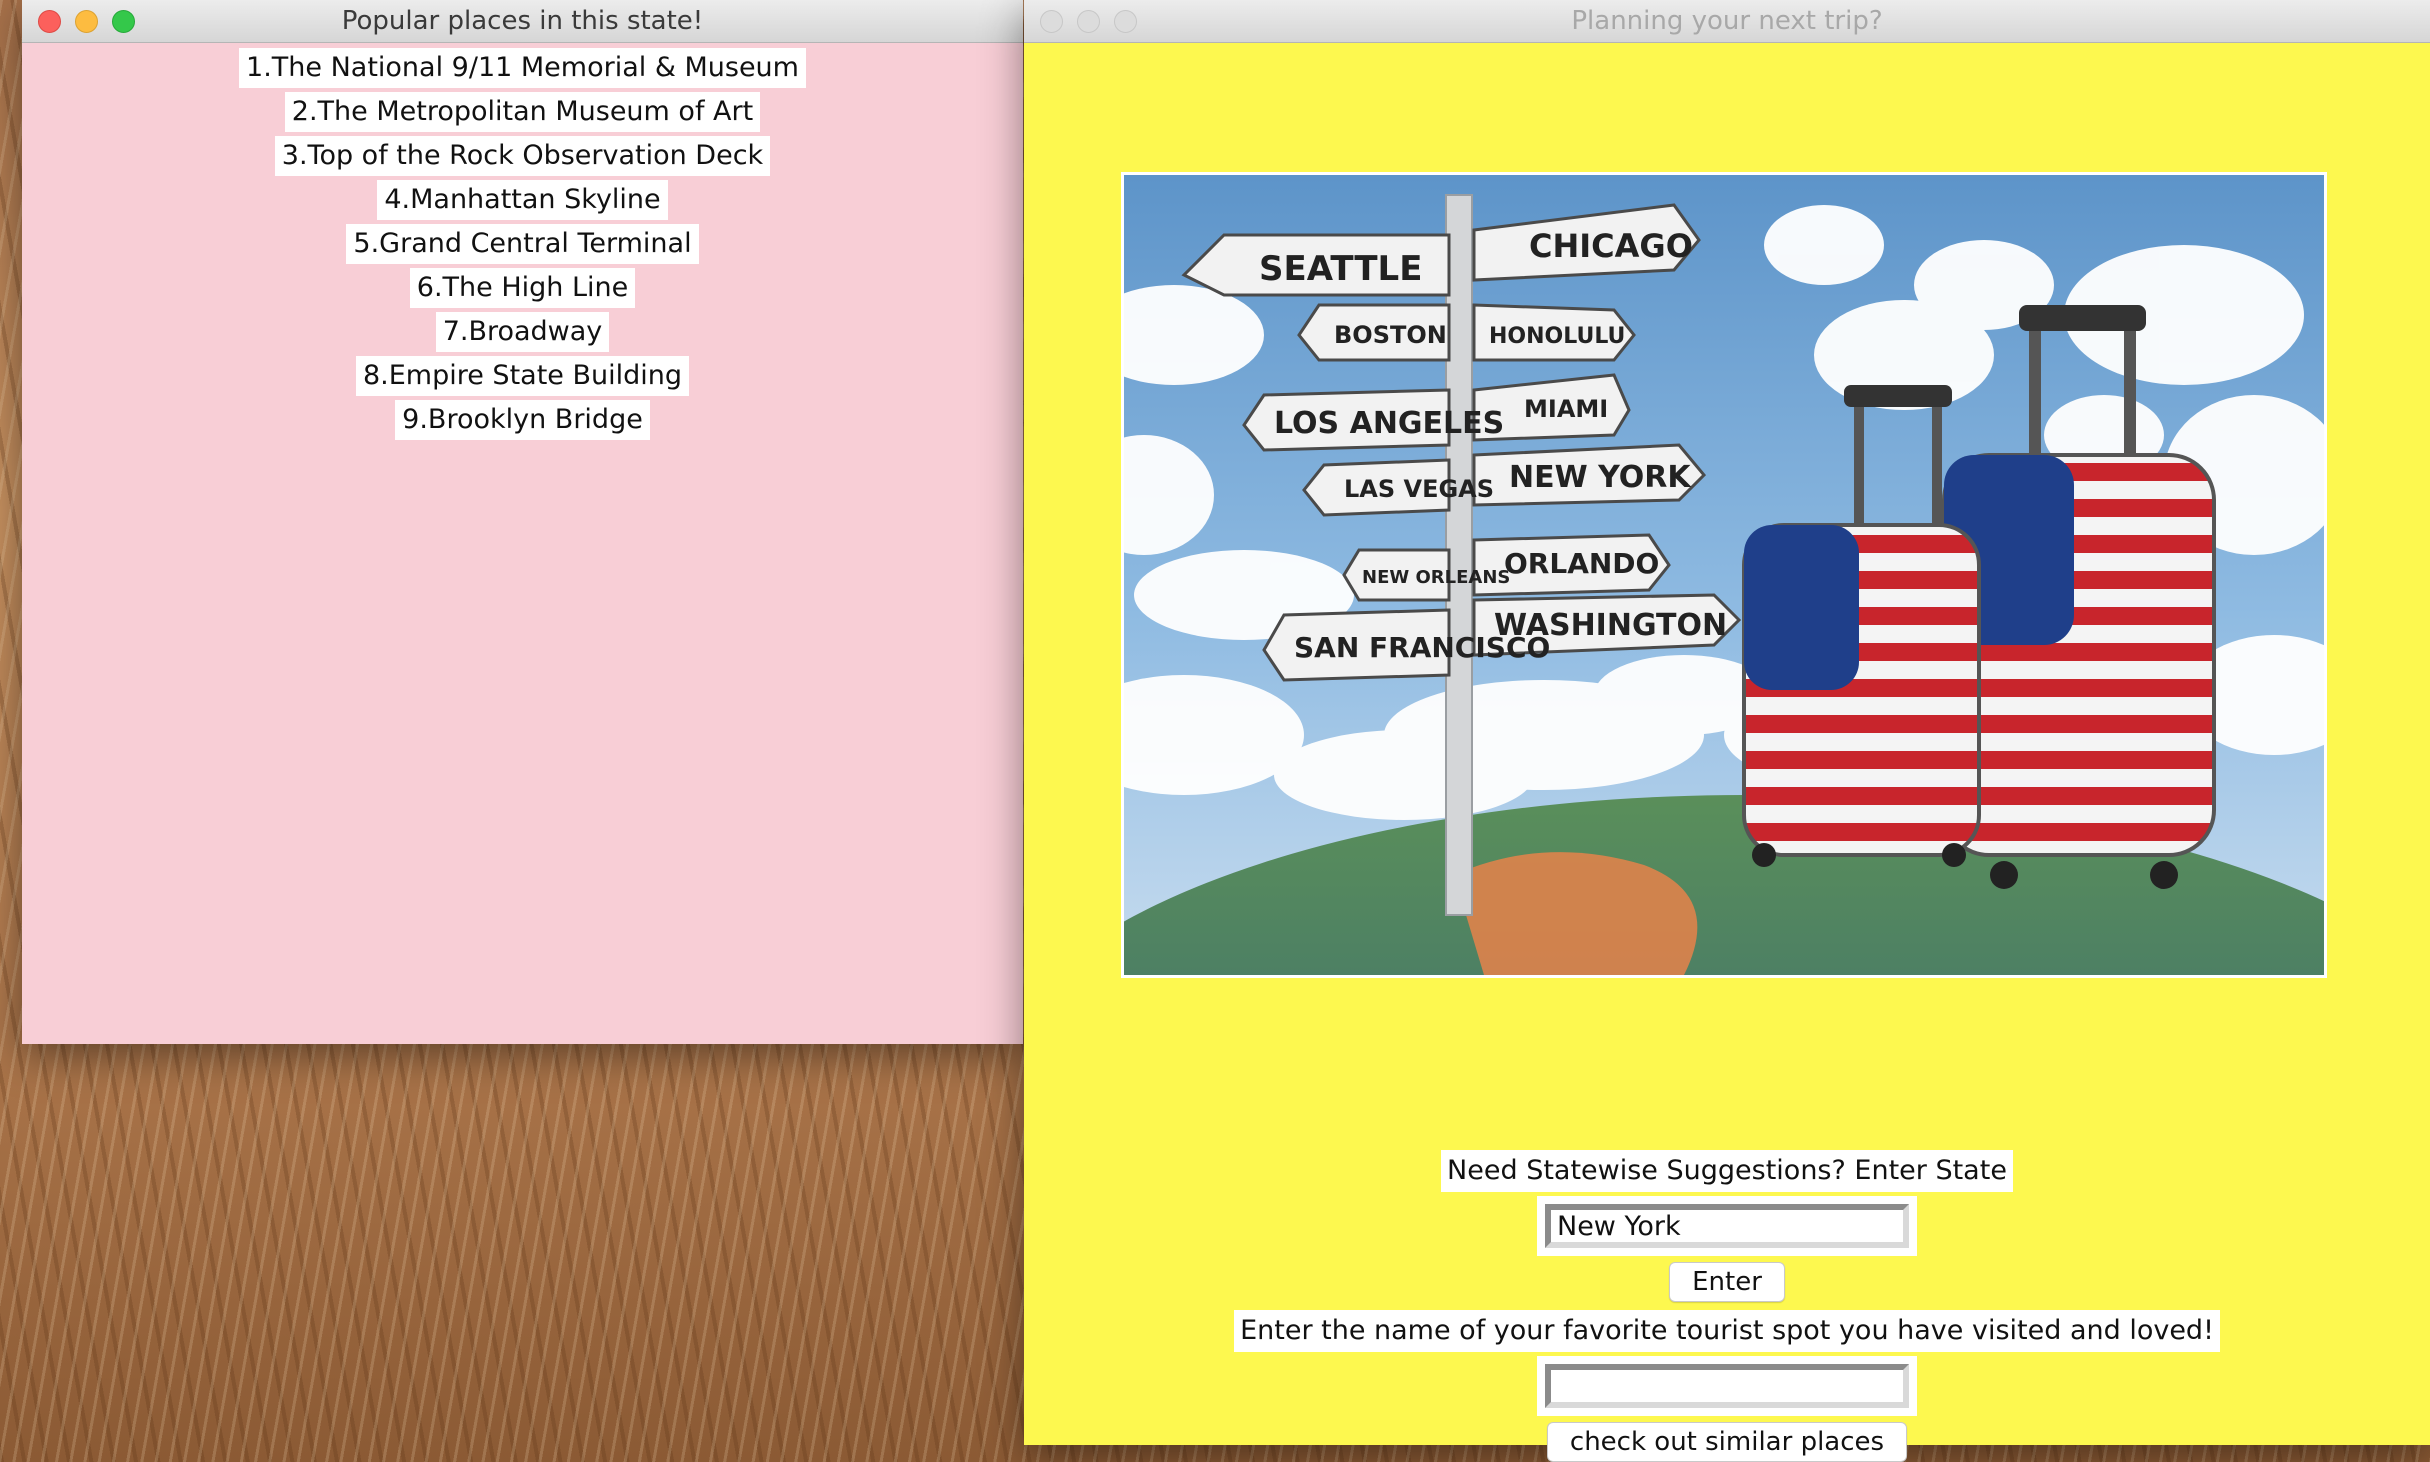 The image size is (2430, 1462). I want to click on sign-orlando: ORLANDO, so click(1581, 563).